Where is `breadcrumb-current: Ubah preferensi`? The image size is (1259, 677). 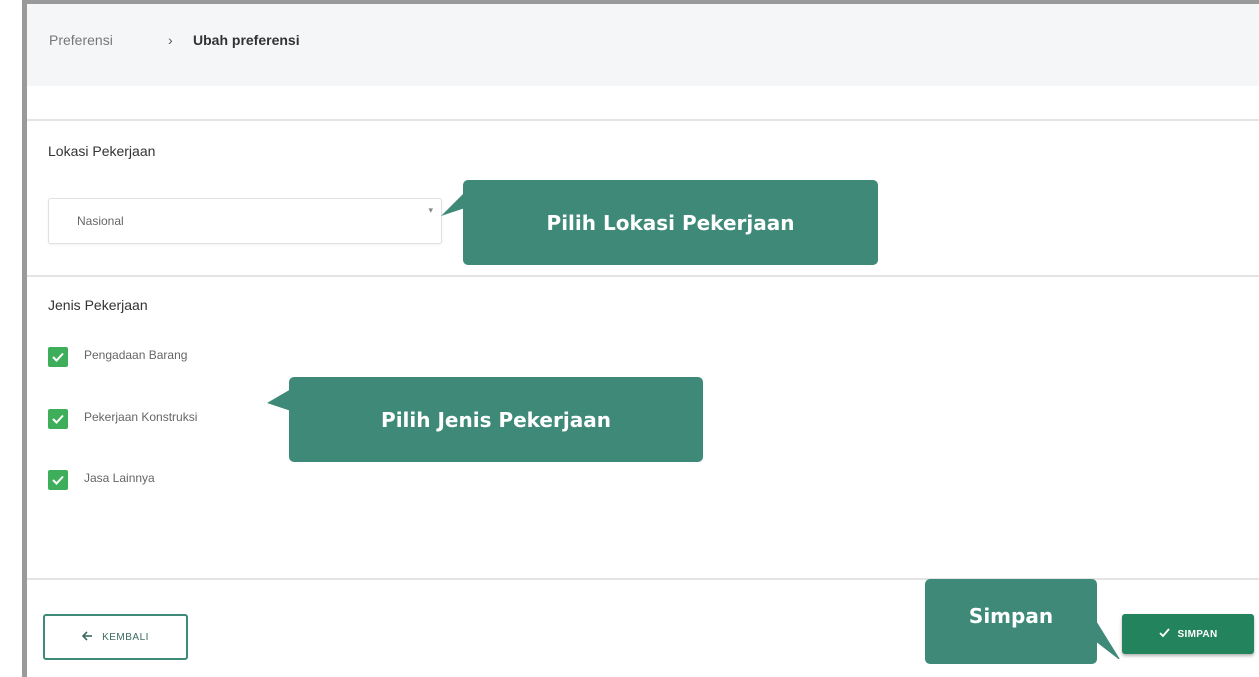 breadcrumb-current: Ubah preferensi is located at coordinates (246, 40).